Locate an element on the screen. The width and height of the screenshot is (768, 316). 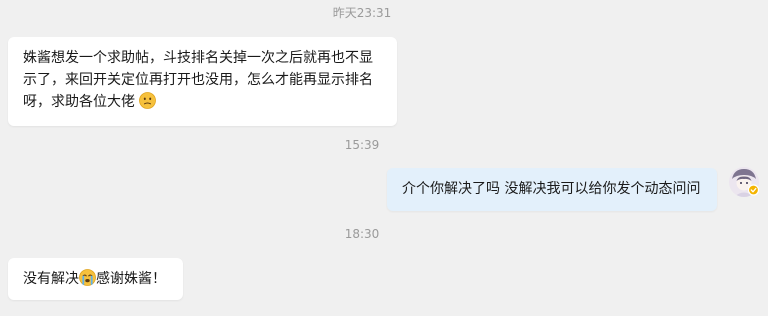
timestamp: 18:30 is located at coordinates (362, 234).